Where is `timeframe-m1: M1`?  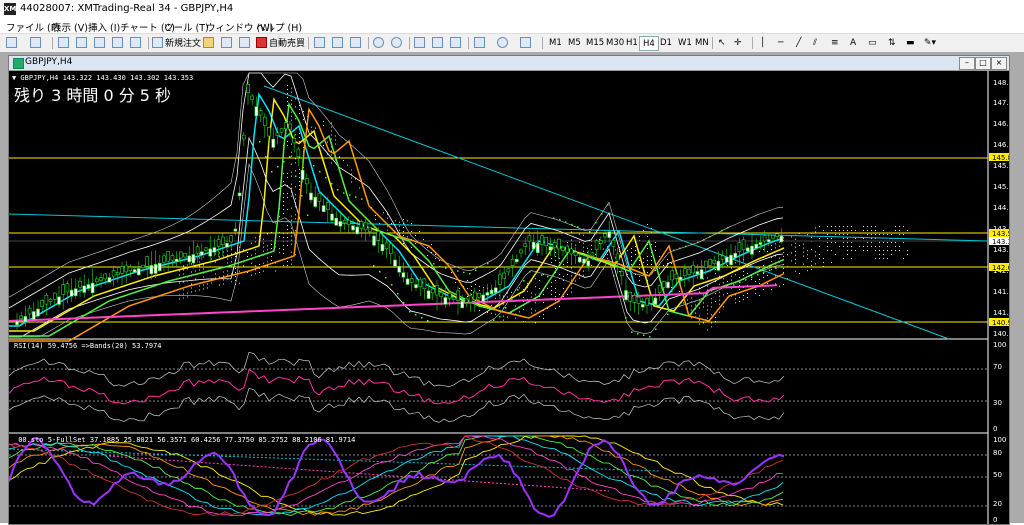 timeframe-m1: M1 is located at coordinates (555, 42).